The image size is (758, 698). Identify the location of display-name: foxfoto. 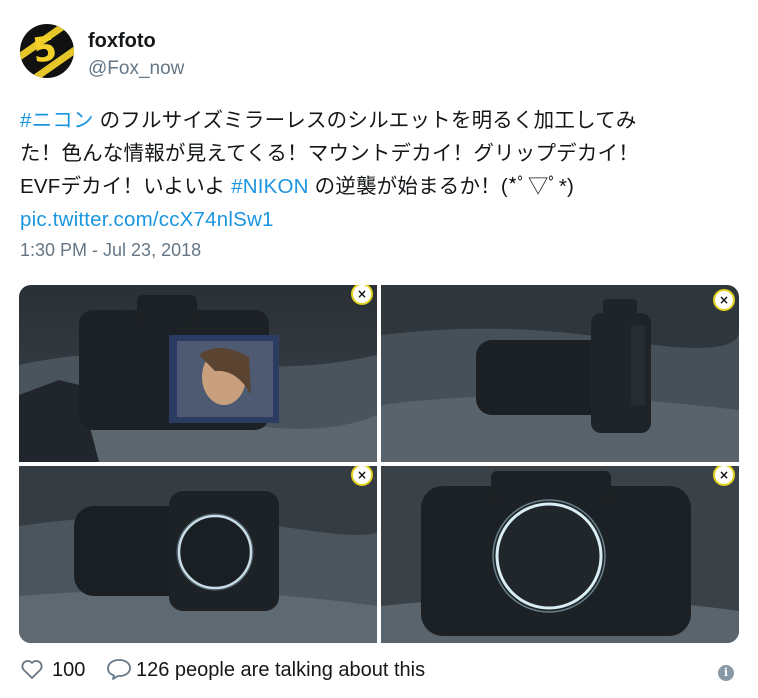
(122, 41).